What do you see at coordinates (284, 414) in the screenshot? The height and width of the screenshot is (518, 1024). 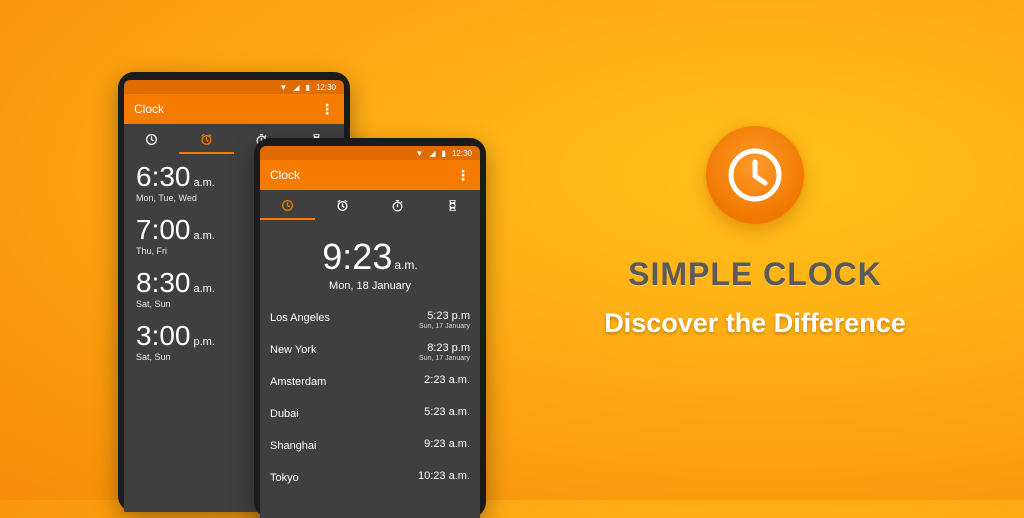 I see `city-name: Dubai` at bounding box center [284, 414].